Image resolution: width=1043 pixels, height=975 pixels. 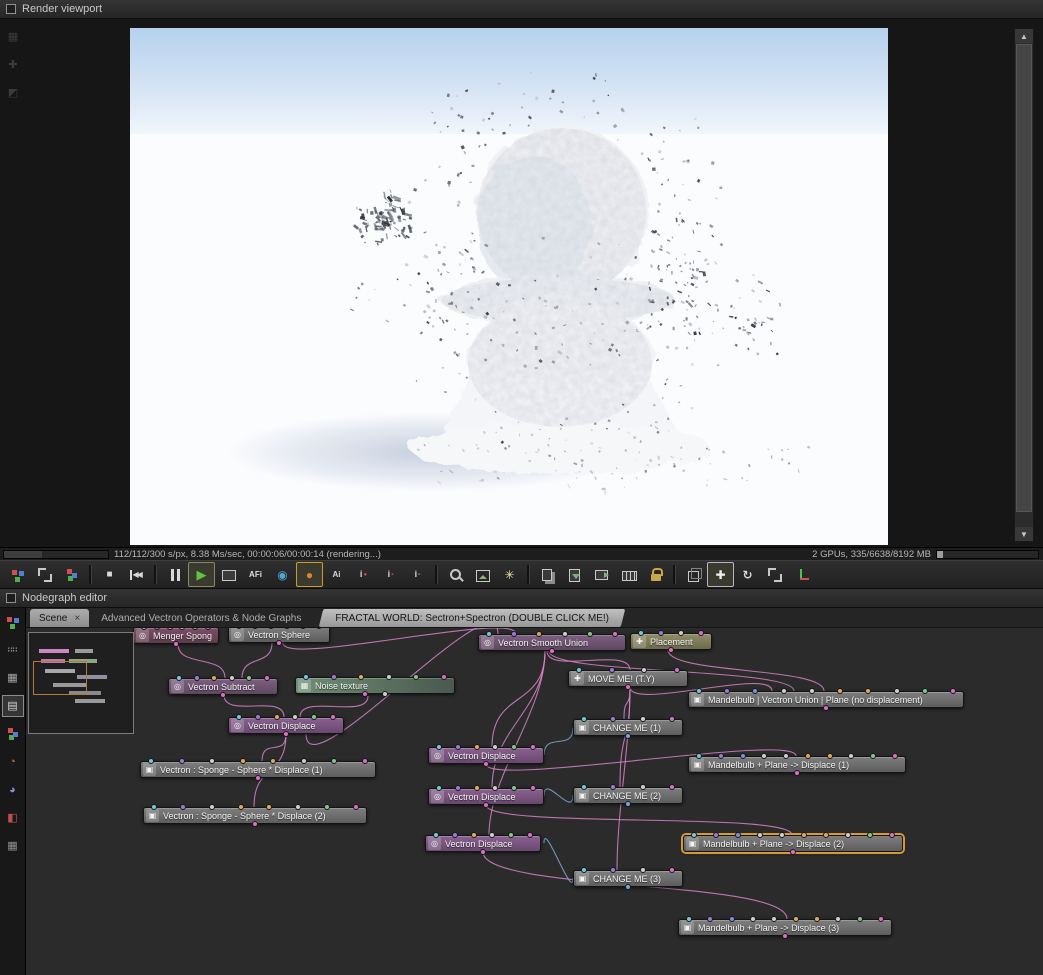 What do you see at coordinates (1024, 36) in the screenshot?
I see `scroll-up-button: ▲` at bounding box center [1024, 36].